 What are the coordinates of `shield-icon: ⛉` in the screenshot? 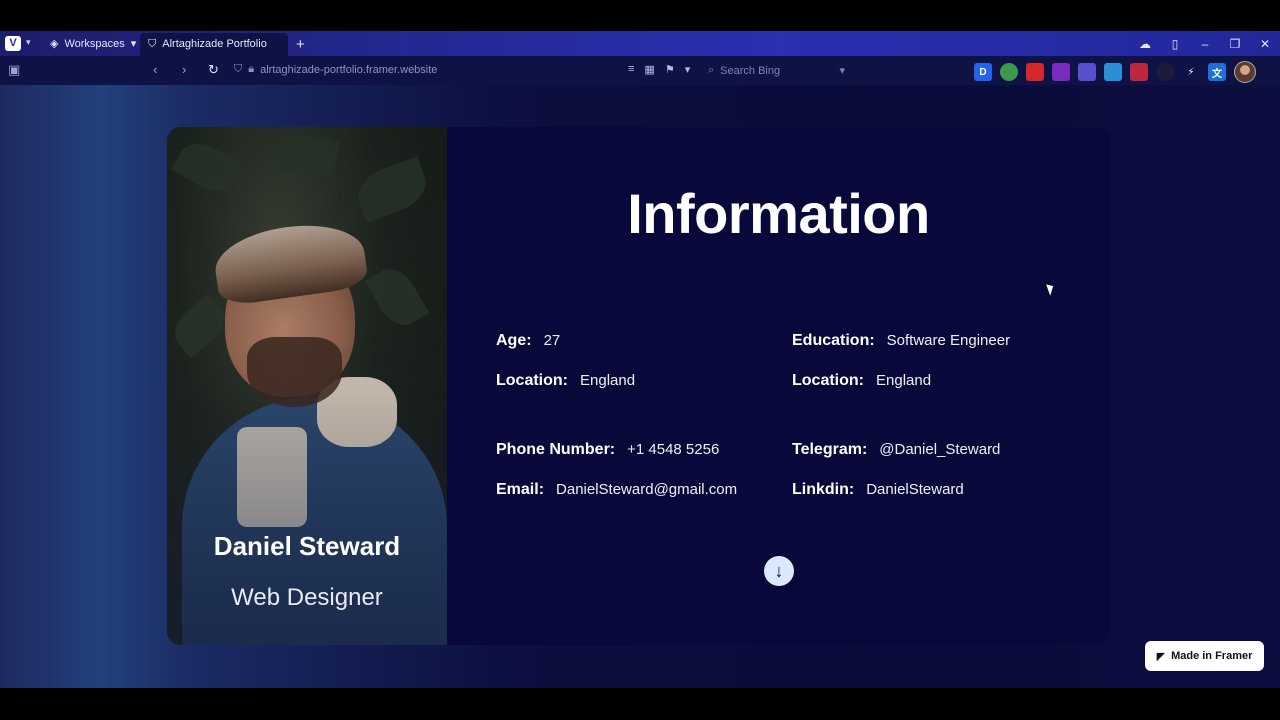 It's located at (238, 69).